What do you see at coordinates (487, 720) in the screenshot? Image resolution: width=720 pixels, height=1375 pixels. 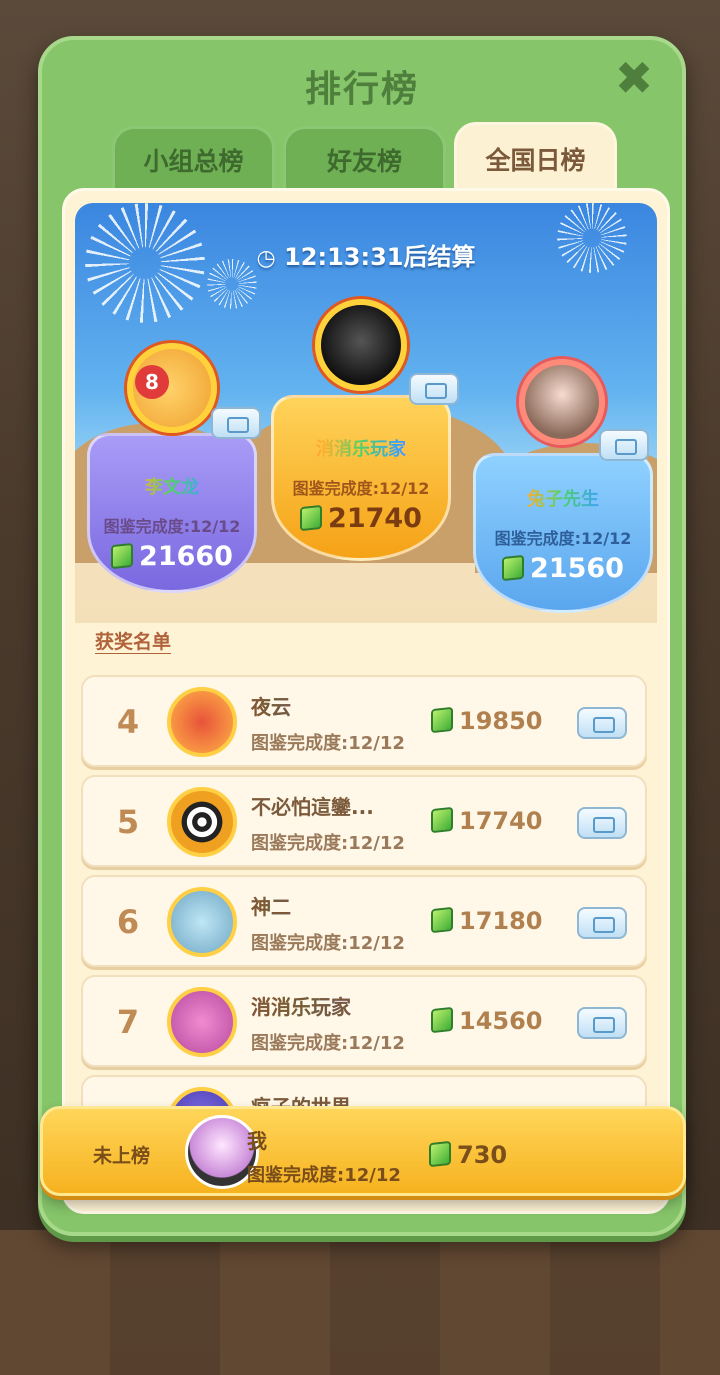 I see `player-score: 19850` at bounding box center [487, 720].